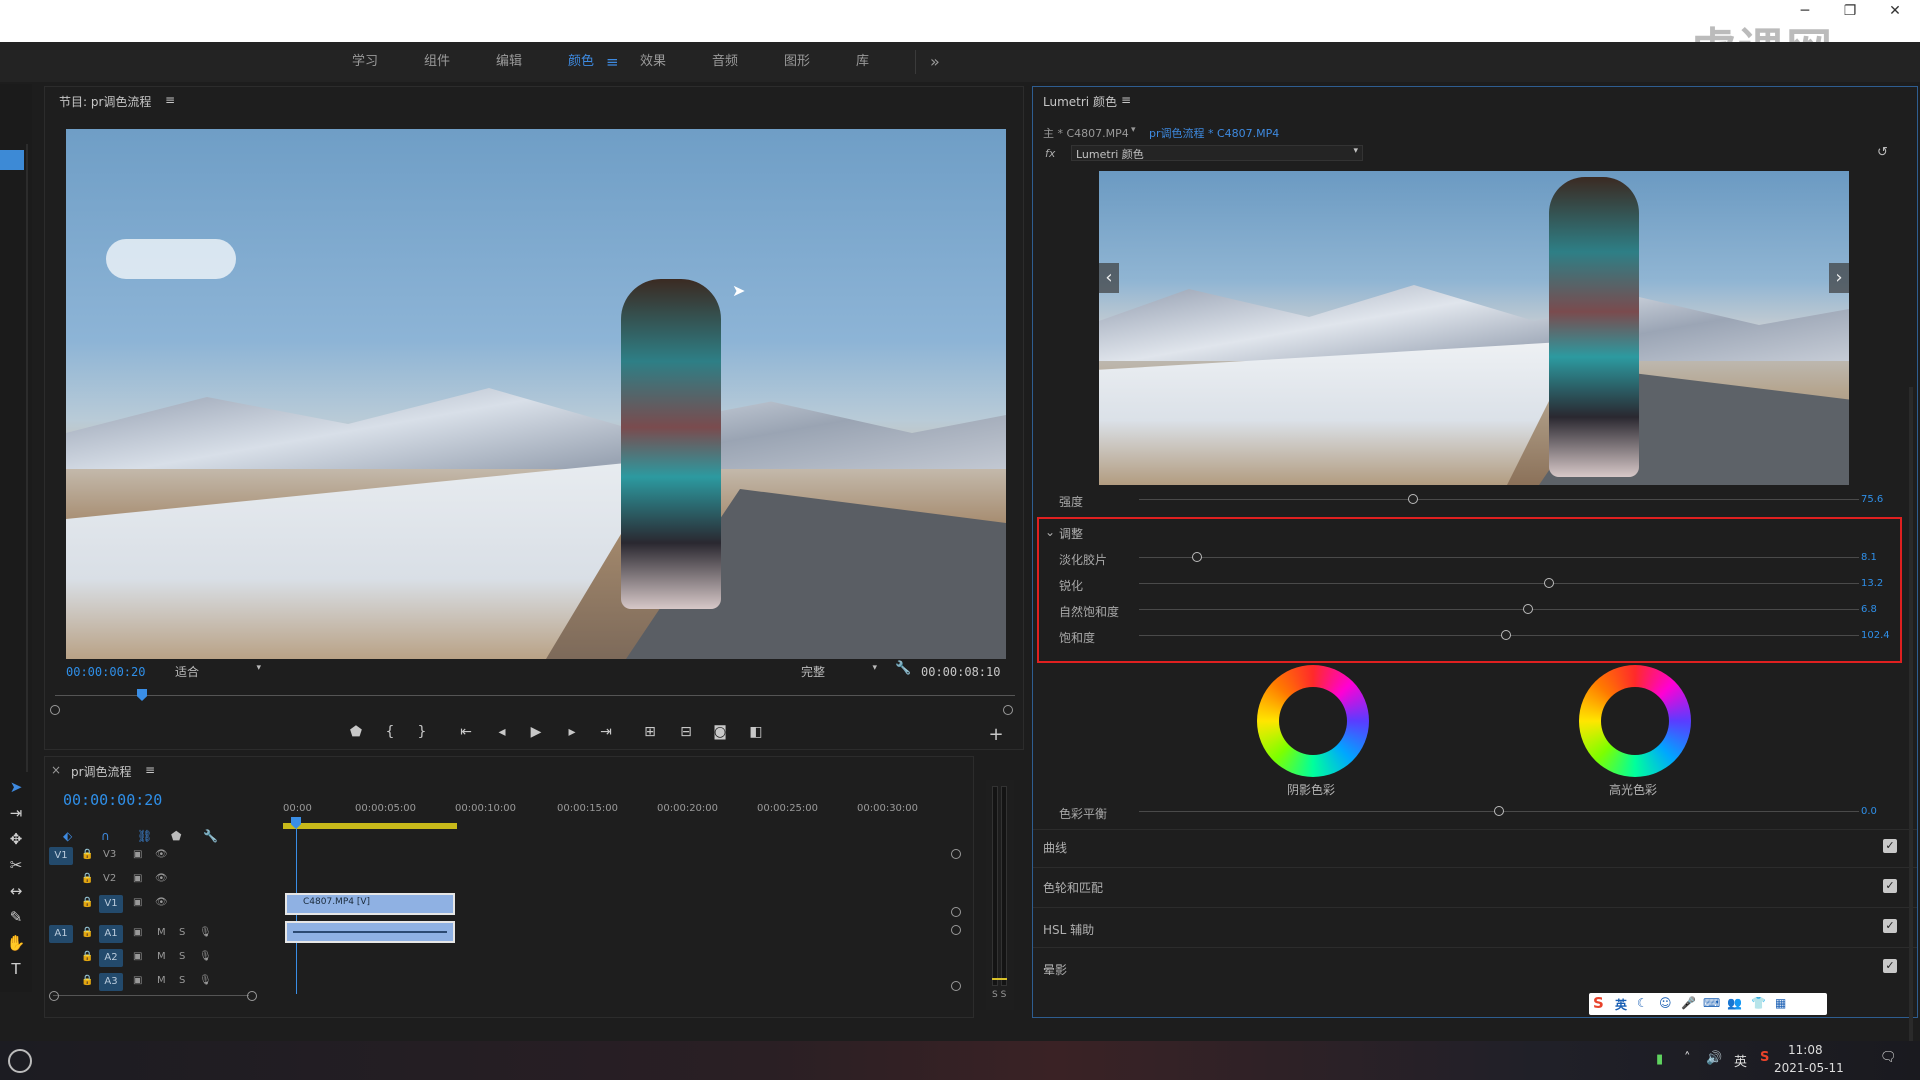 This screenshot has width=1920, height=1080. What do you see at coordinates (111, 958) in the screenshot?
I see `track-label: A2` at bounding box center [111, 958].